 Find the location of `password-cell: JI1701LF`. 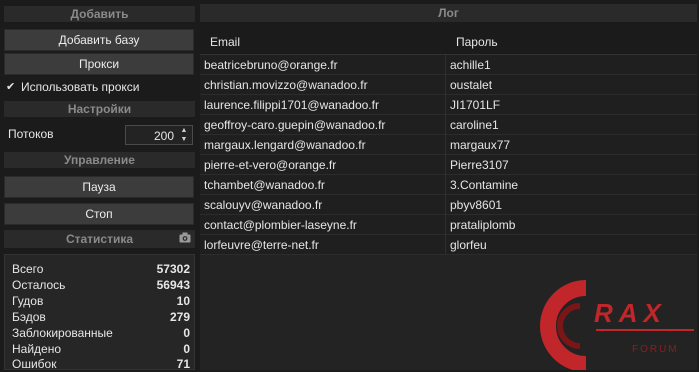

password-cell: JI1701LF is located at coordinates (475, 105).